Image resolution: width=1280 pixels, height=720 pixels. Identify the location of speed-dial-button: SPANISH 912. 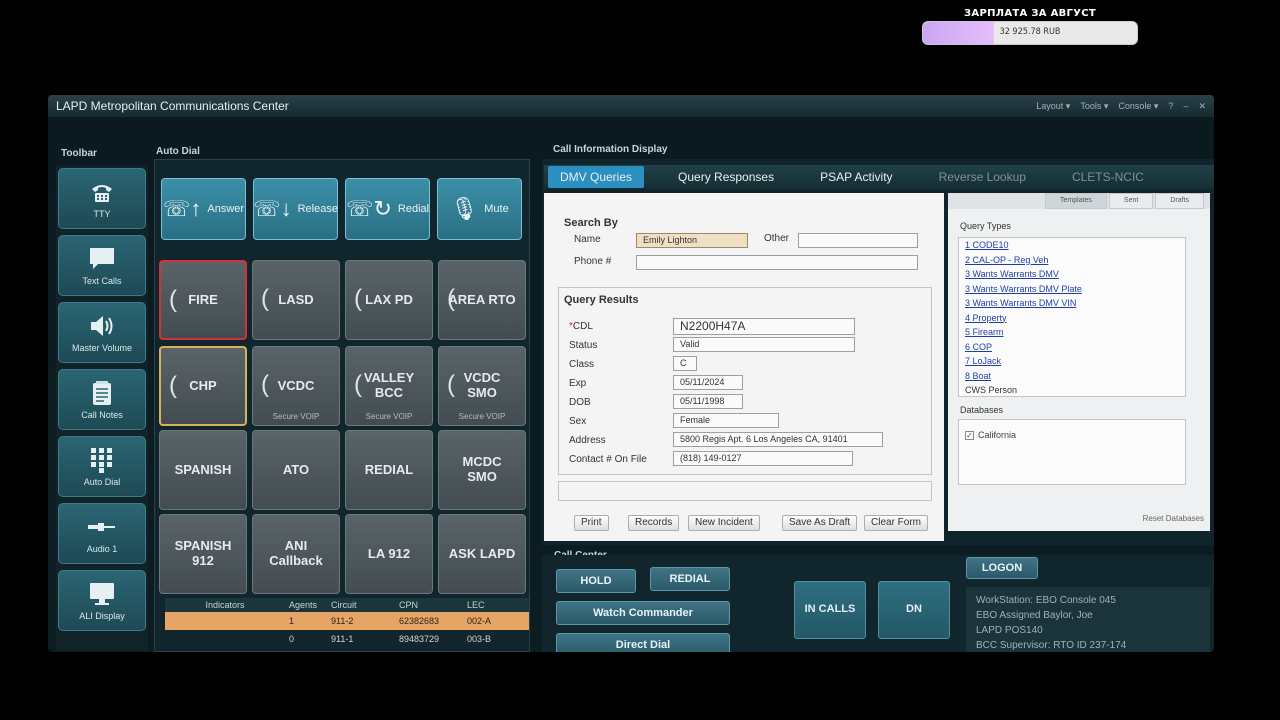
(203, 554).